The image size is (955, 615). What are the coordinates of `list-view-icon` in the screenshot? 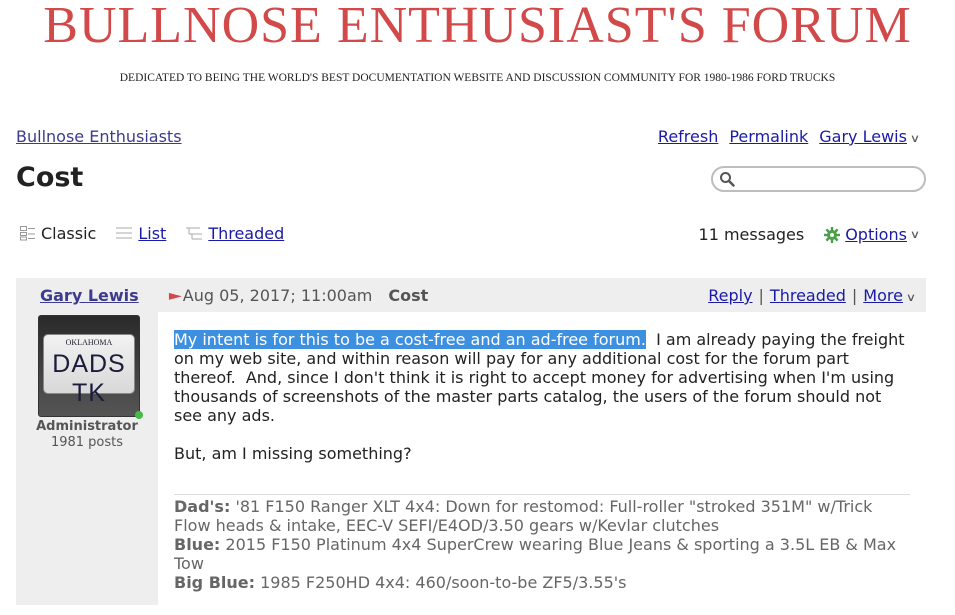 It's located at (124, 233).